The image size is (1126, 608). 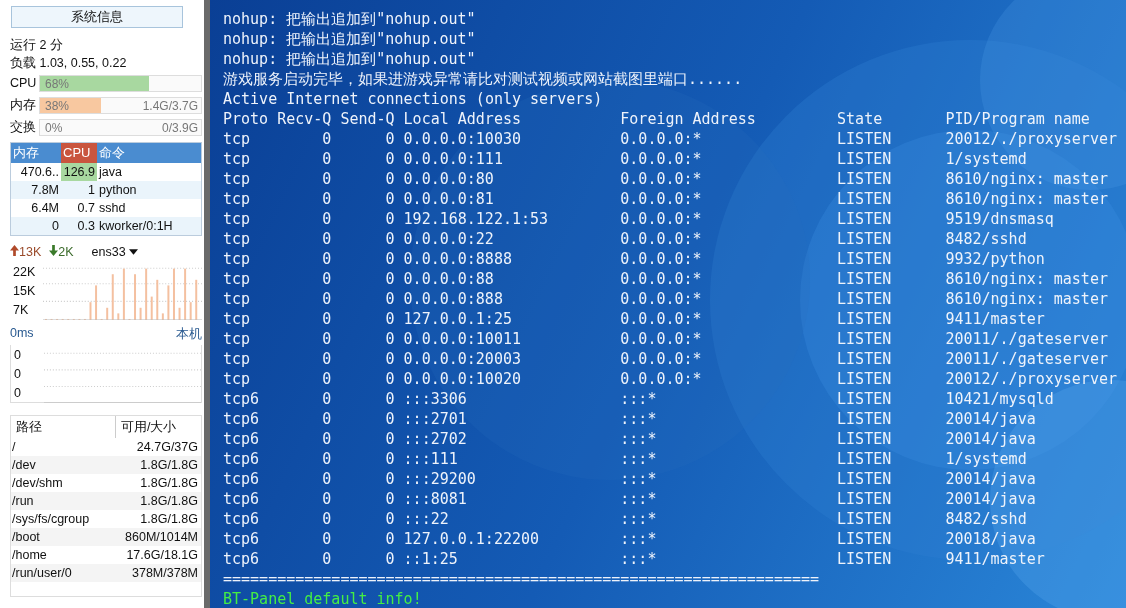 What do you see at coordinates (462, 139) in the screenshot?
I see `table-cell-text: 0.0.0.0:10030` at bounding box center [462, 139].